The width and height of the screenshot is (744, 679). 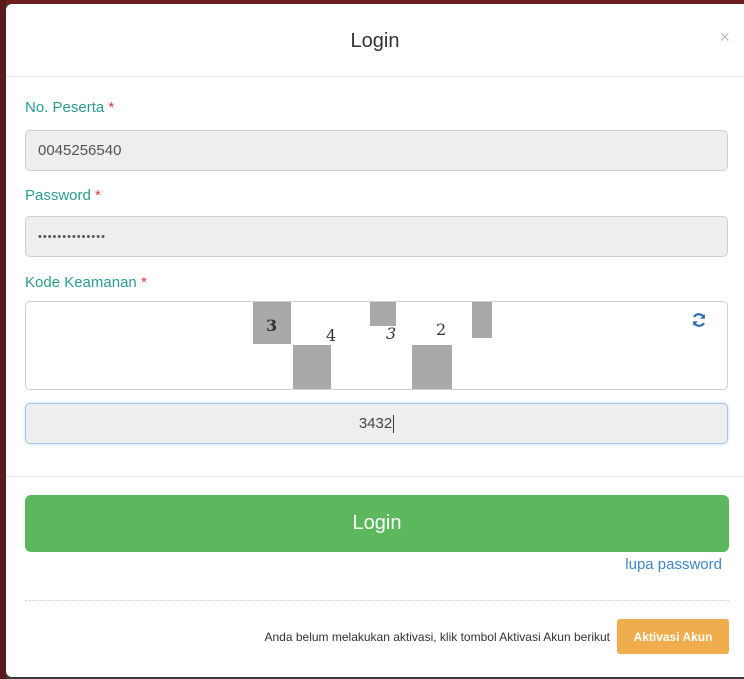 What do you see at coordinates (441, 329) in the screenshot?
I see `captcha-char: 2` at bounding box center [441, 329].